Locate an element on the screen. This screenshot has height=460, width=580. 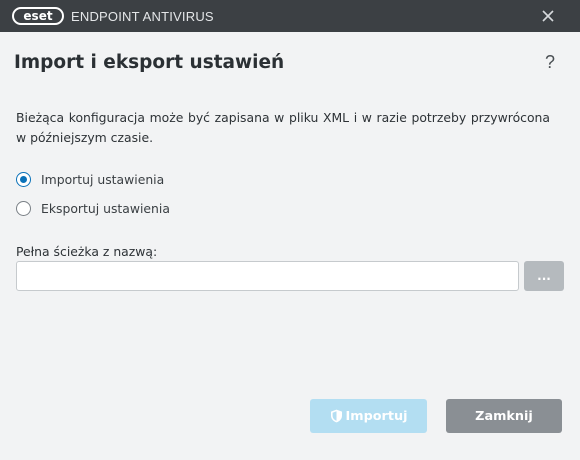
close-icon is located at coordinates (548, 16).